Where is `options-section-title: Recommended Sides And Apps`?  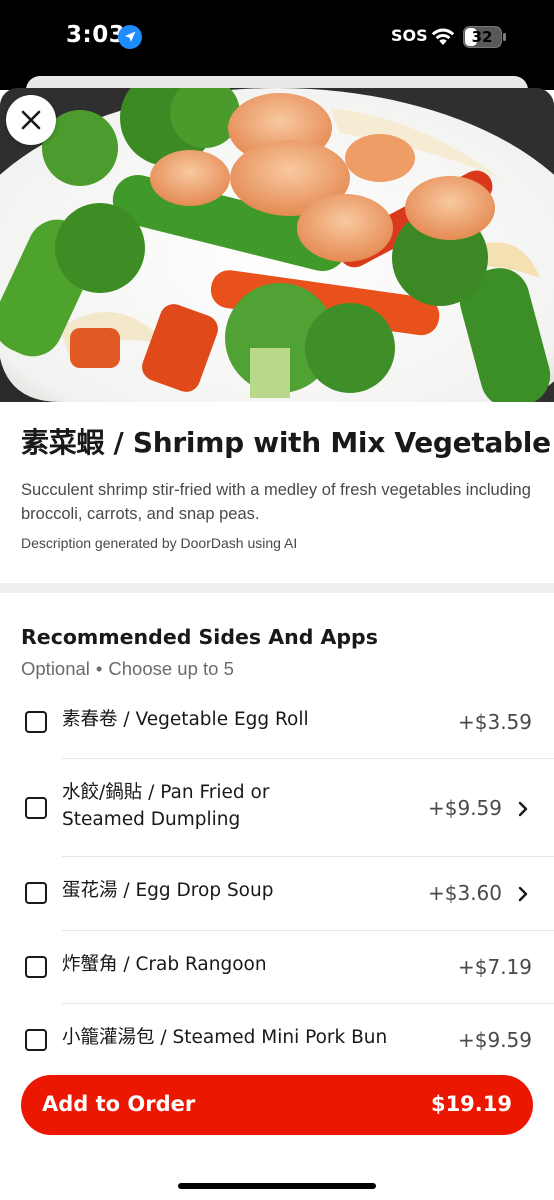 options-section-title: Recommended Sides And Apps is located at coordinates (199, 637).